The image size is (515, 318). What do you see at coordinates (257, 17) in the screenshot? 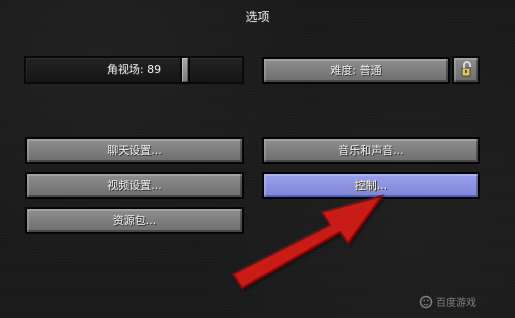
I see `page-title: 选项` at bounding box center [257, 17].